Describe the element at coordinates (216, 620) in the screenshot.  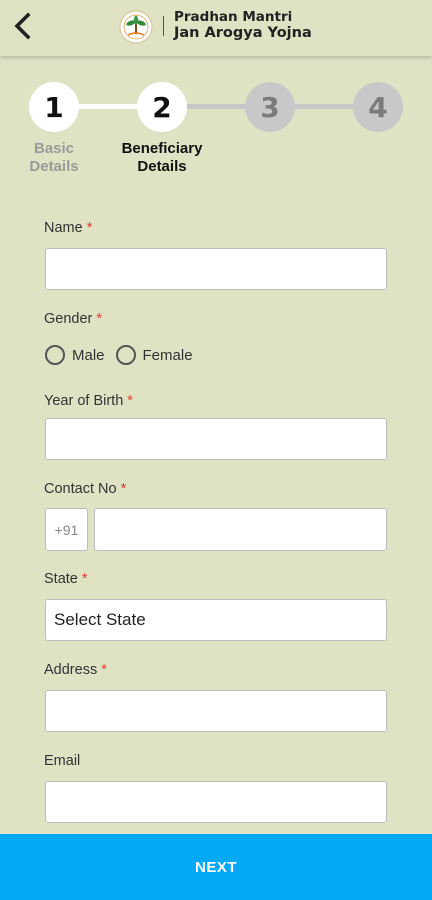
I see `state-select: Select State` at that location.